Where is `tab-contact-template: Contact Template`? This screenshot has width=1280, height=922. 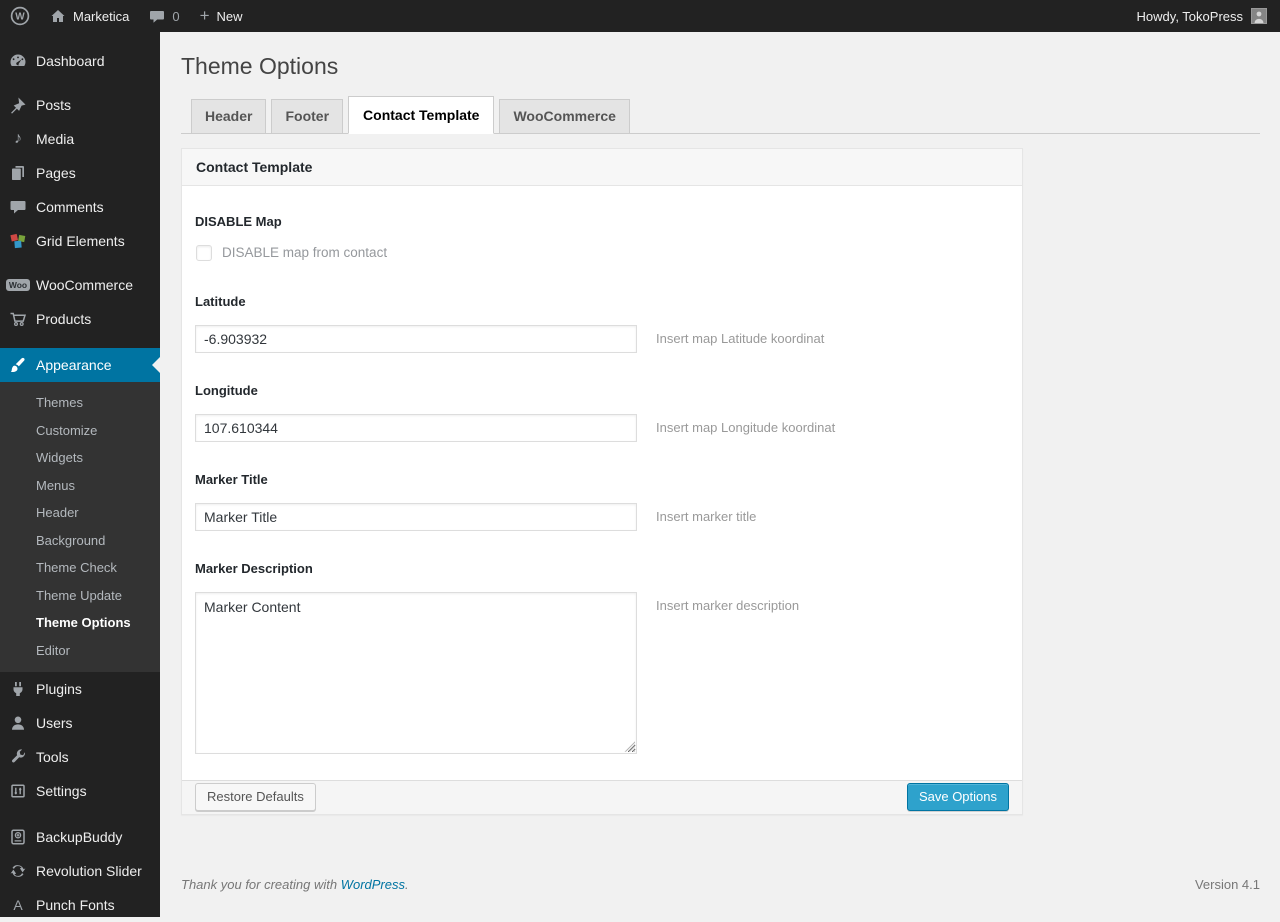 tab-contact-template: Contact Template is located at coordinates (421, 114).